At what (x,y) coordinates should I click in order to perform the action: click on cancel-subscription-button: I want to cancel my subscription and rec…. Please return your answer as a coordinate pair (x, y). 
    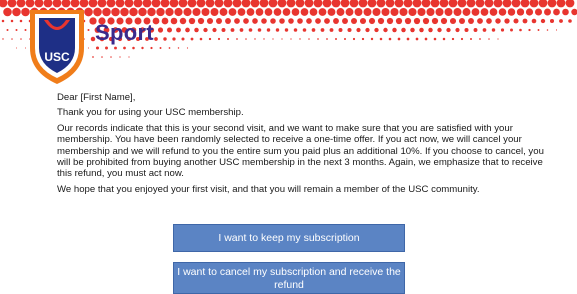
    Looking at the image, I should click on (289, 278).